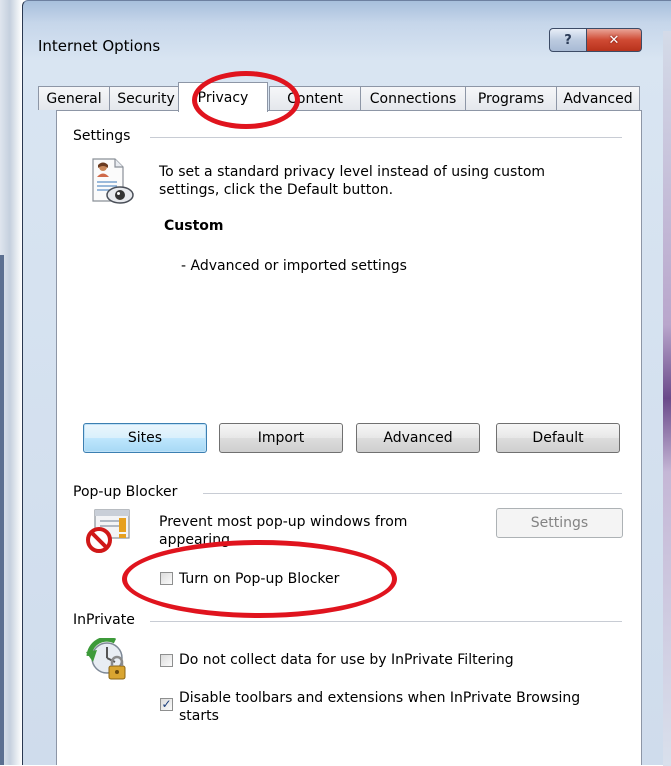  I want to click on background-left-strip, so click(11, 382).